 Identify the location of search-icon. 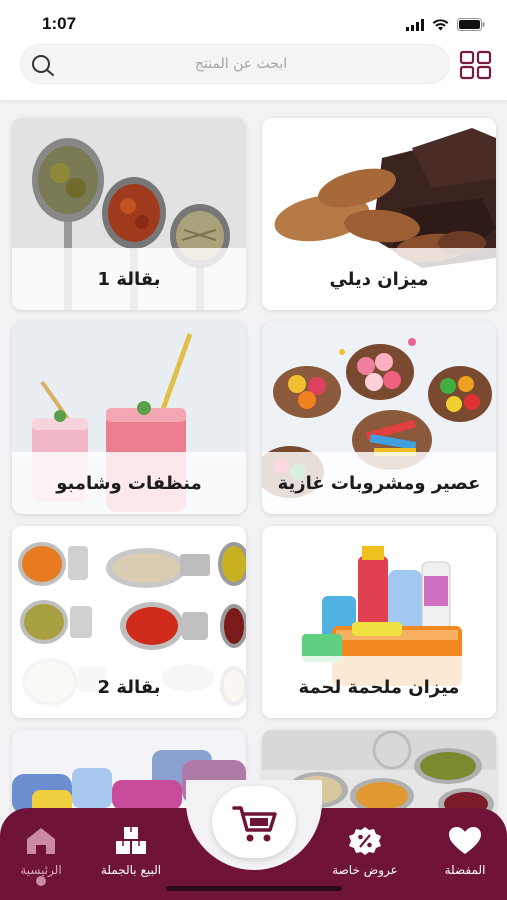
(43, 67).